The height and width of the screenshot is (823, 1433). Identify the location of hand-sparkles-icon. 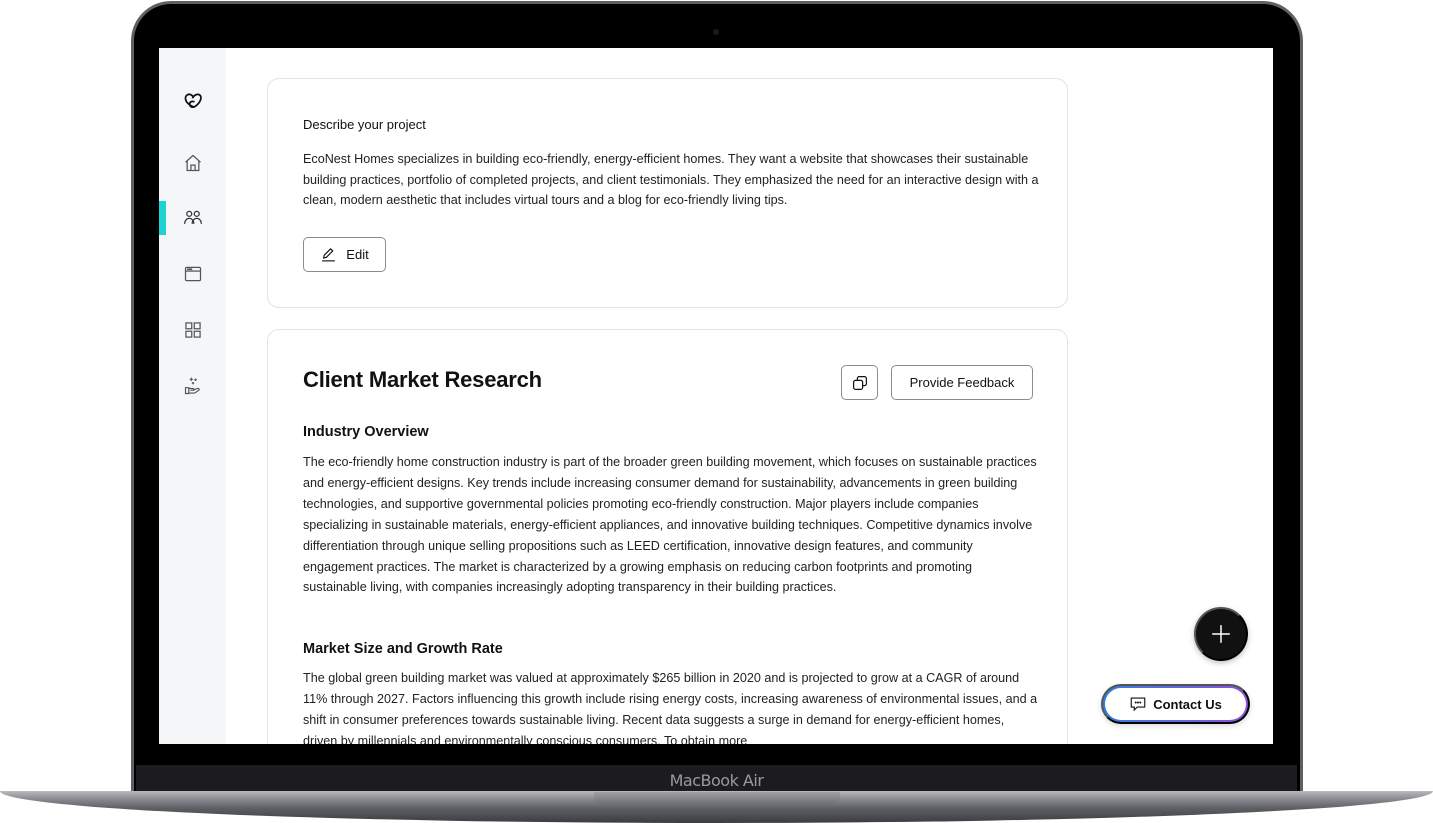
(192, 386).